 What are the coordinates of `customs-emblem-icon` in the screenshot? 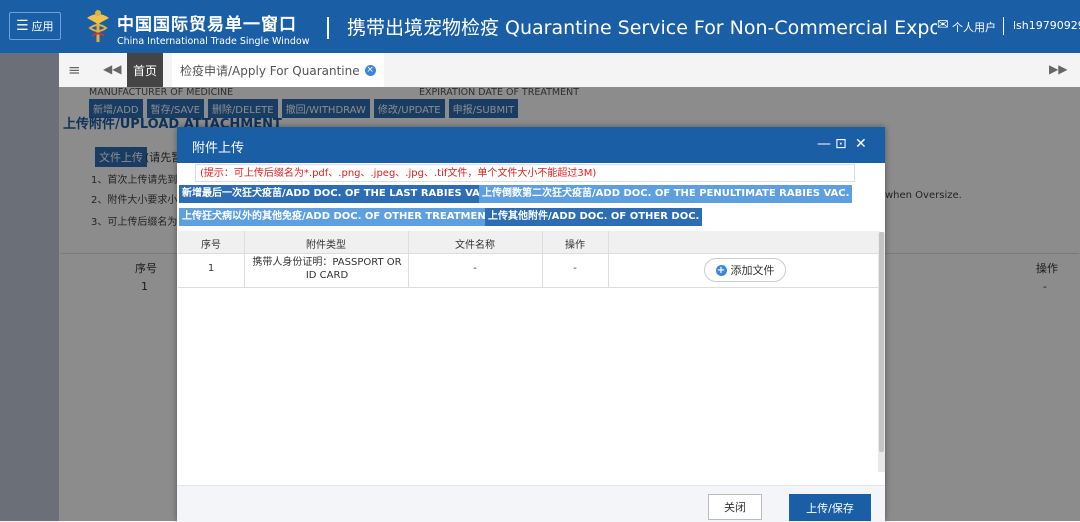 It's located at (98, 26).